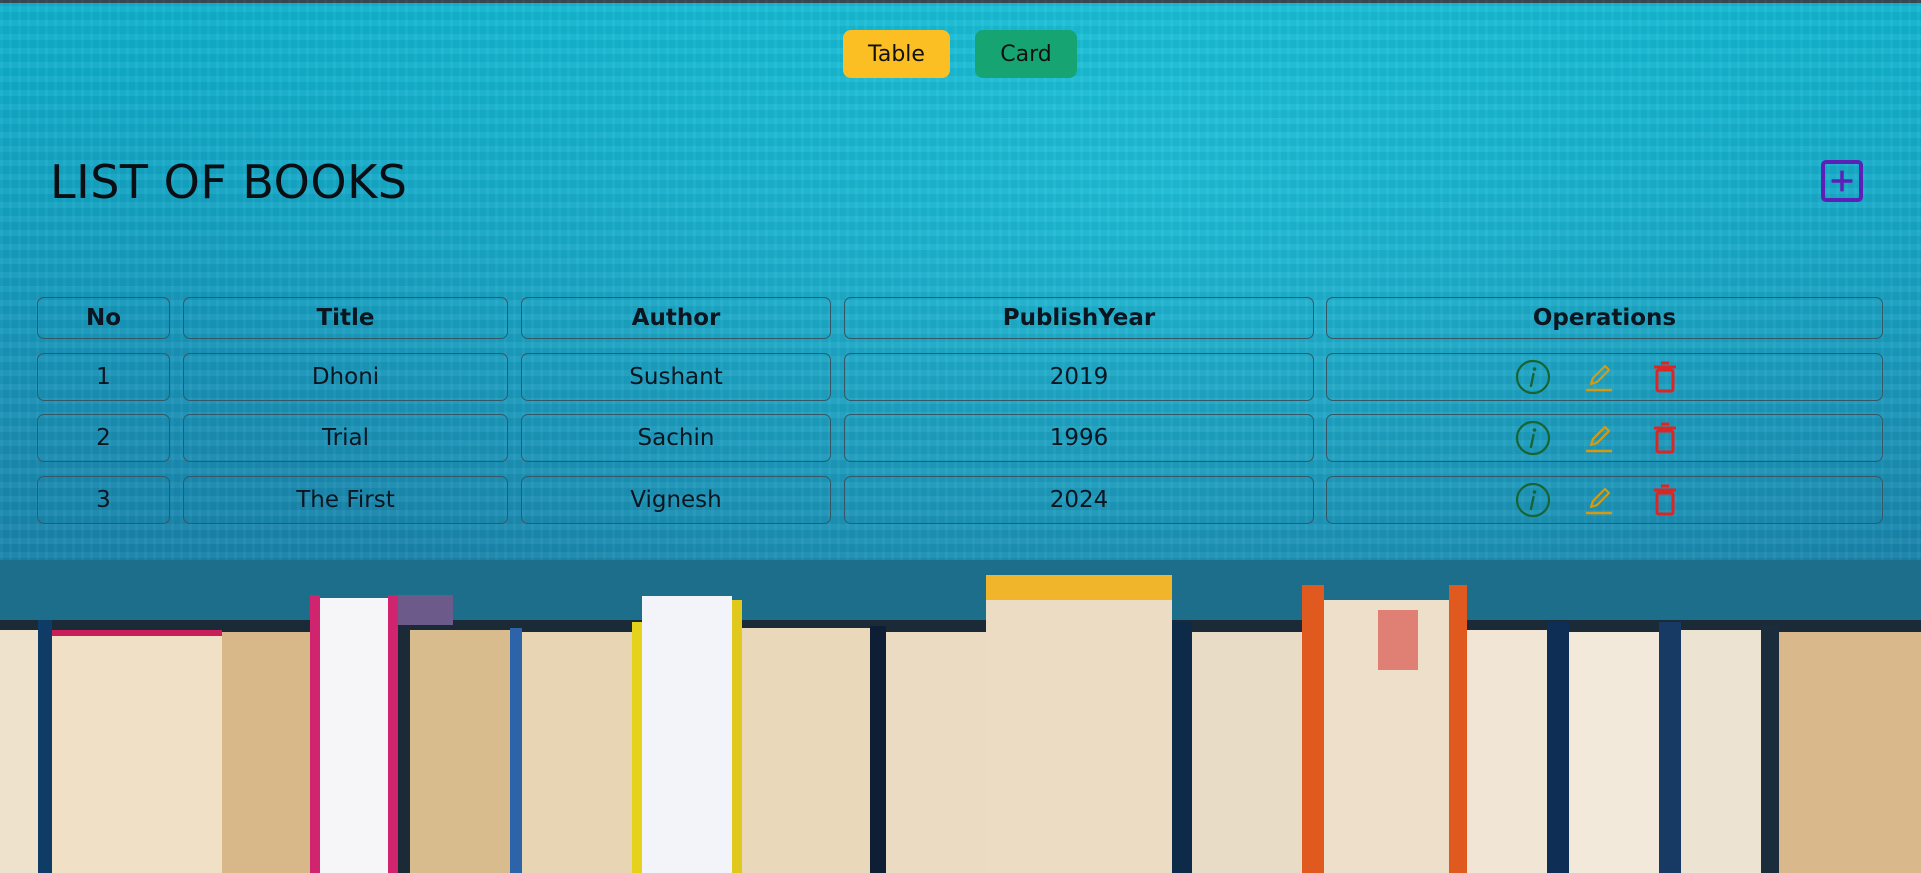 The width and height of the screenshot is (1921, 873). Describe the element at coordinates (1604, 318) in the screenshot. I see `header-operations: Operations` at that location.